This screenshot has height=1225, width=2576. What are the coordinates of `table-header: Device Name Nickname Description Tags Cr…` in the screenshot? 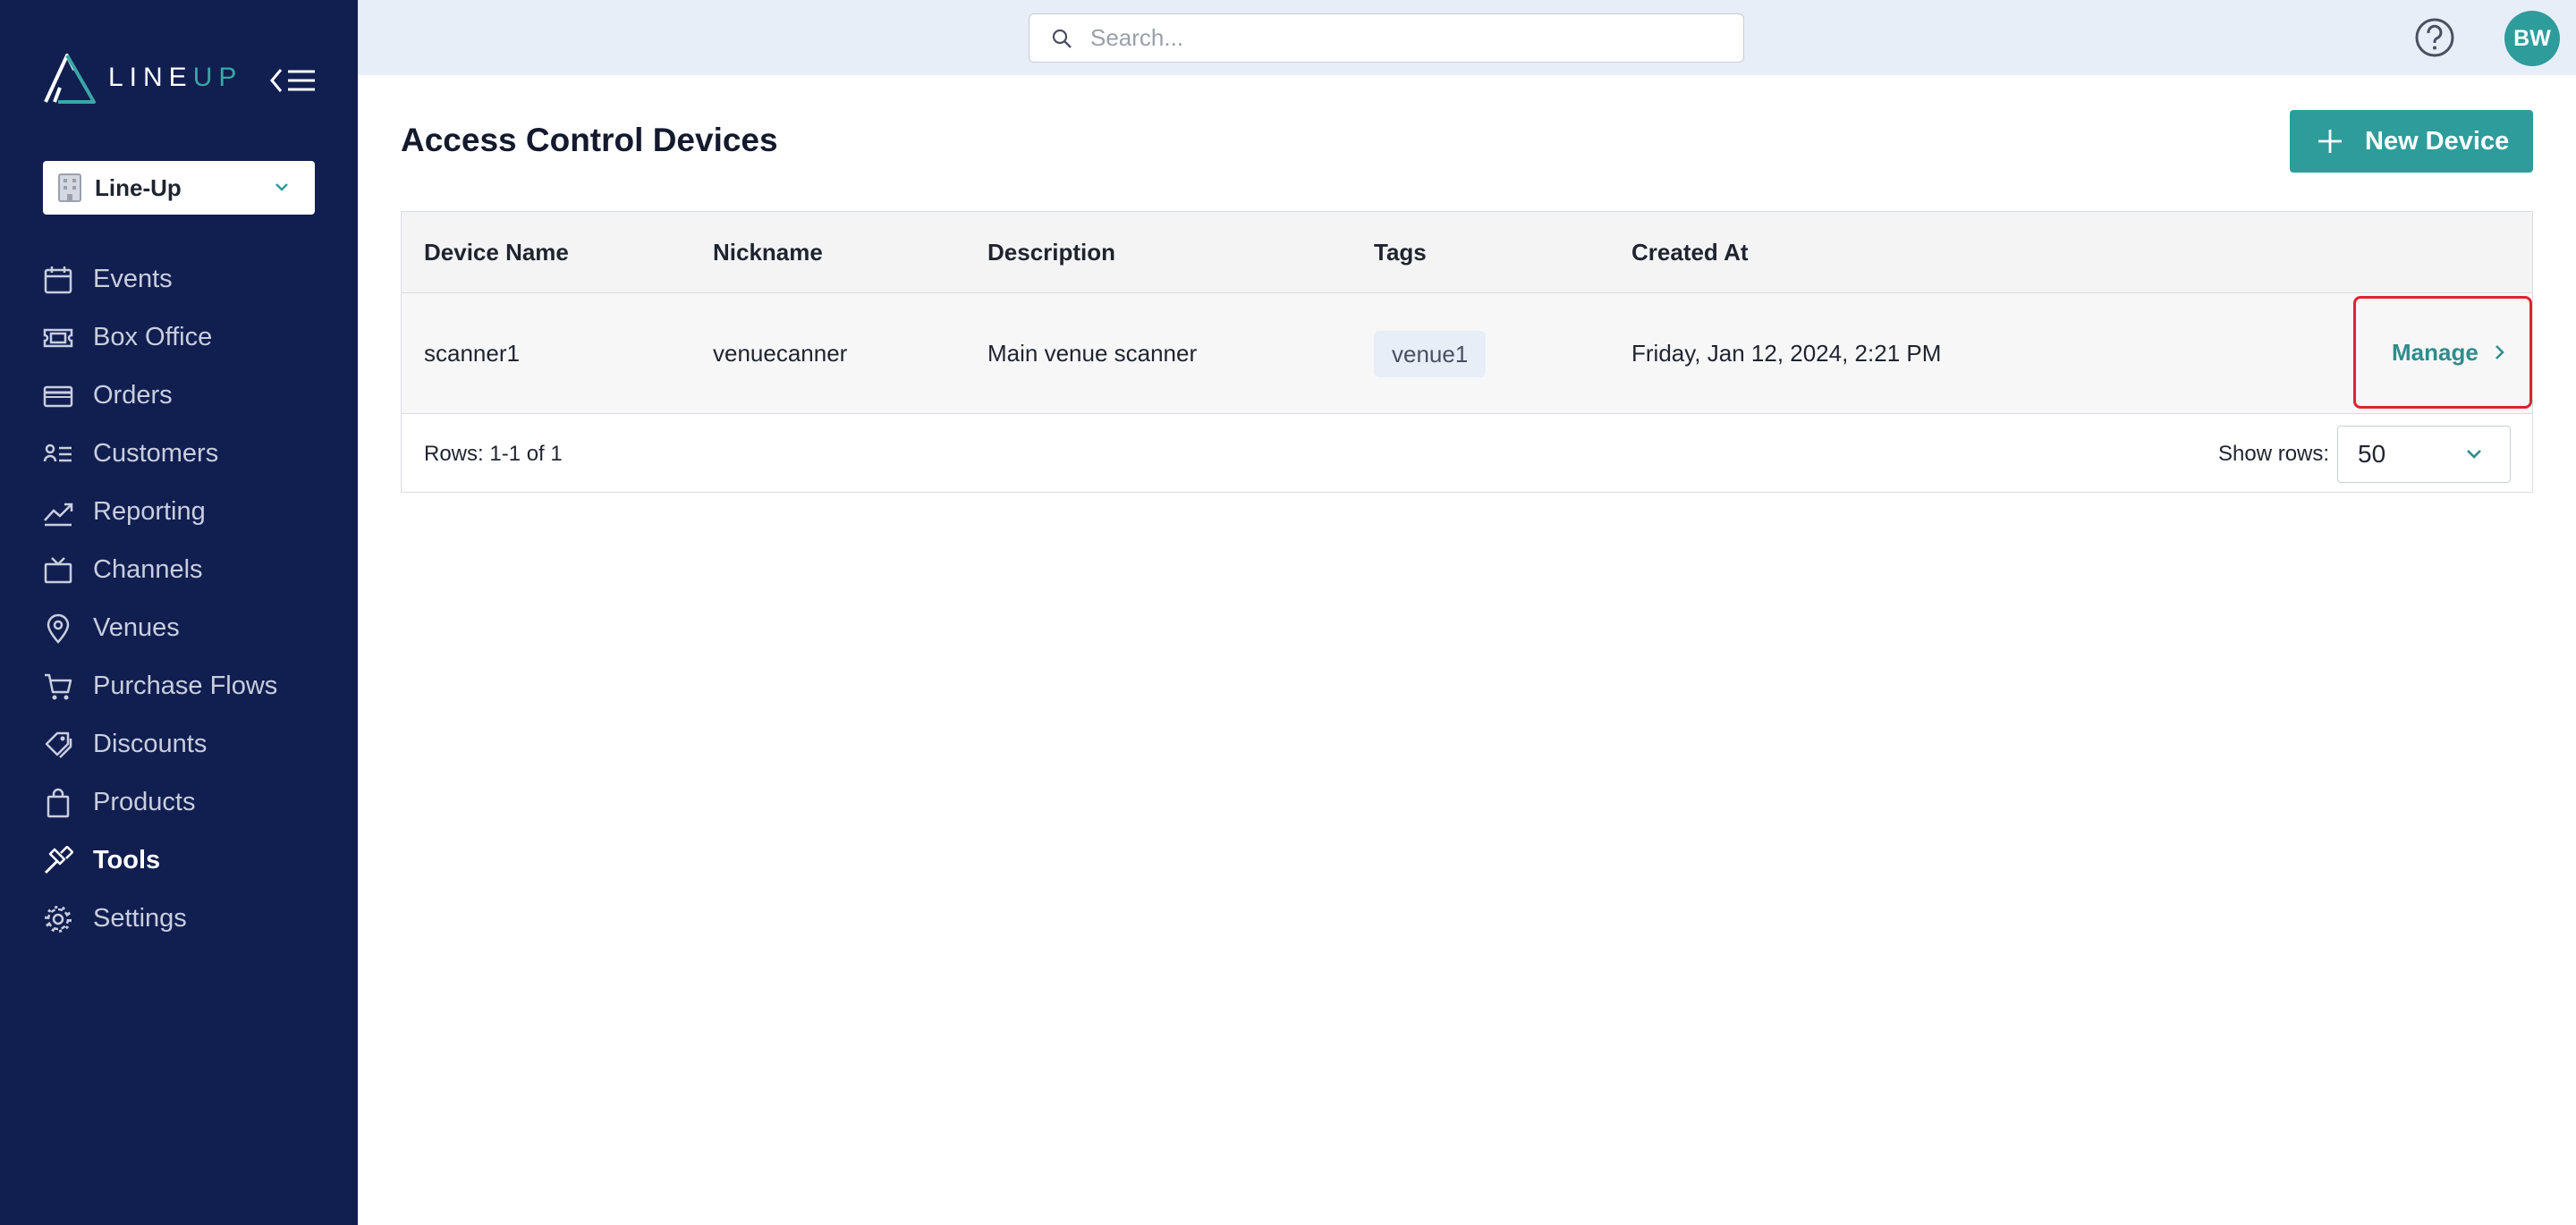 It's located at (1467, 252).